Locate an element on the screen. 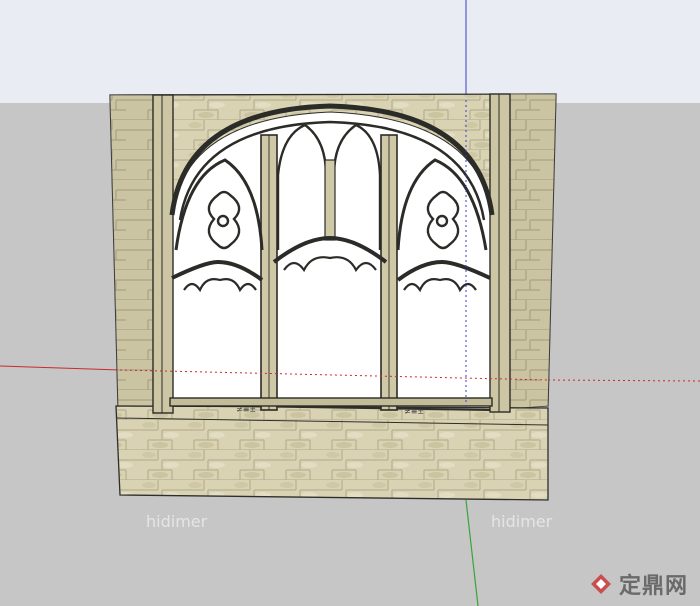 The height and width of the screenshot is (606, 700). pilaster-right is located at coordinates (500, 253).